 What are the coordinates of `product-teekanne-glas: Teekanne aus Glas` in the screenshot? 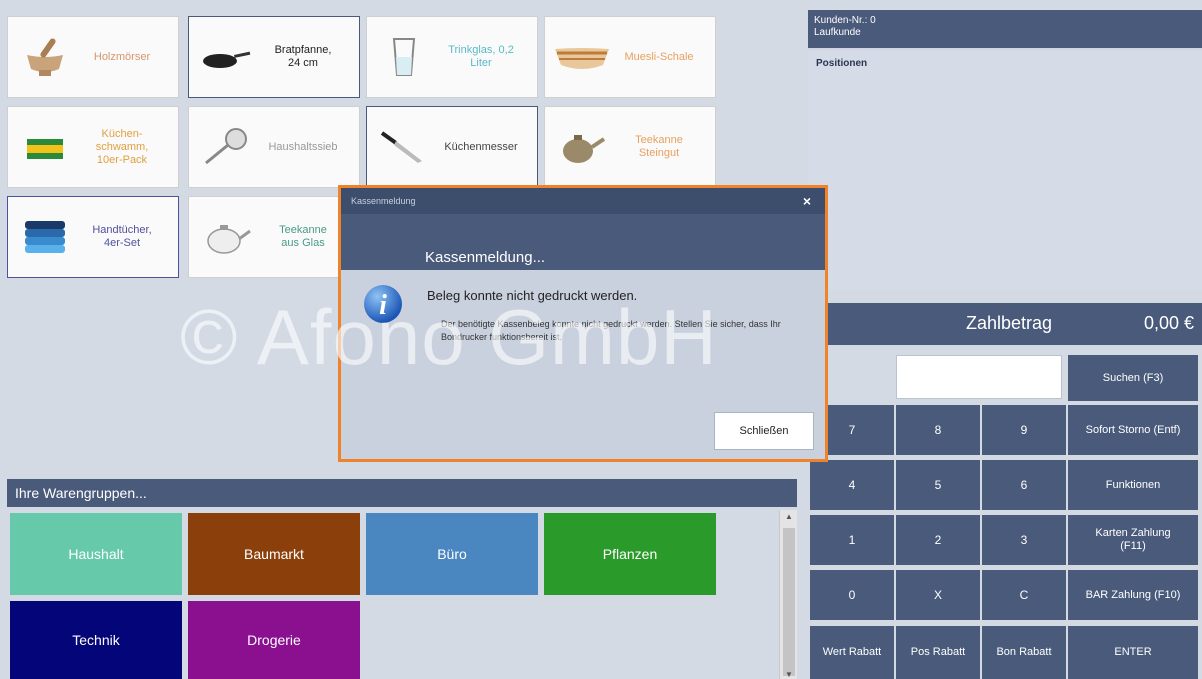 It's located at (274, 237).